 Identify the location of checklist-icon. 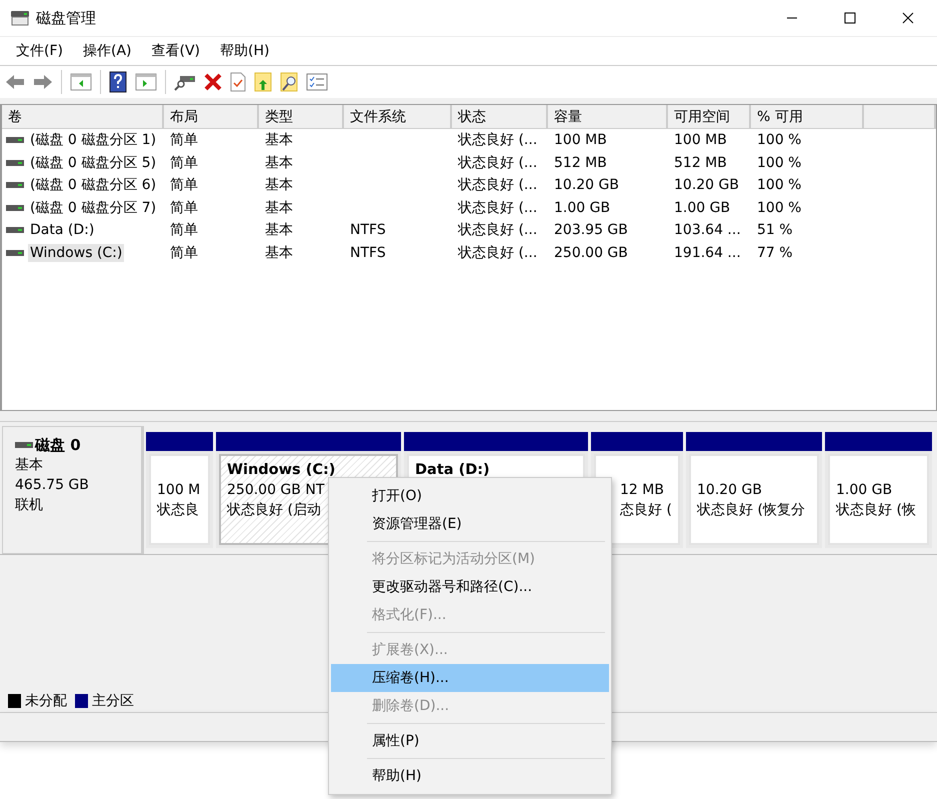
(317, 82).